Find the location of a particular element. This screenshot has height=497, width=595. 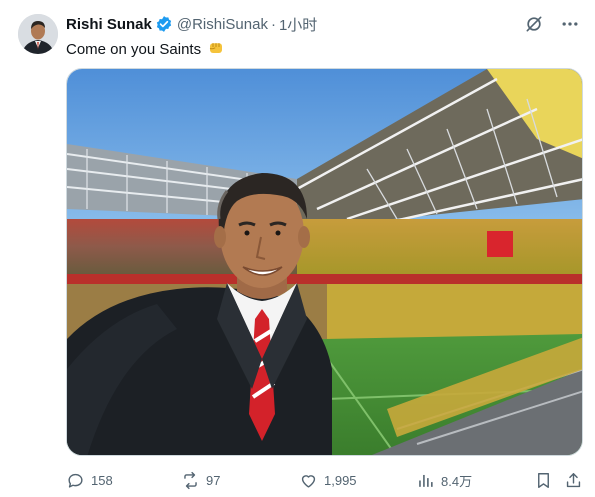

view-count: 8.4万 is located at coordinates (457, 481).